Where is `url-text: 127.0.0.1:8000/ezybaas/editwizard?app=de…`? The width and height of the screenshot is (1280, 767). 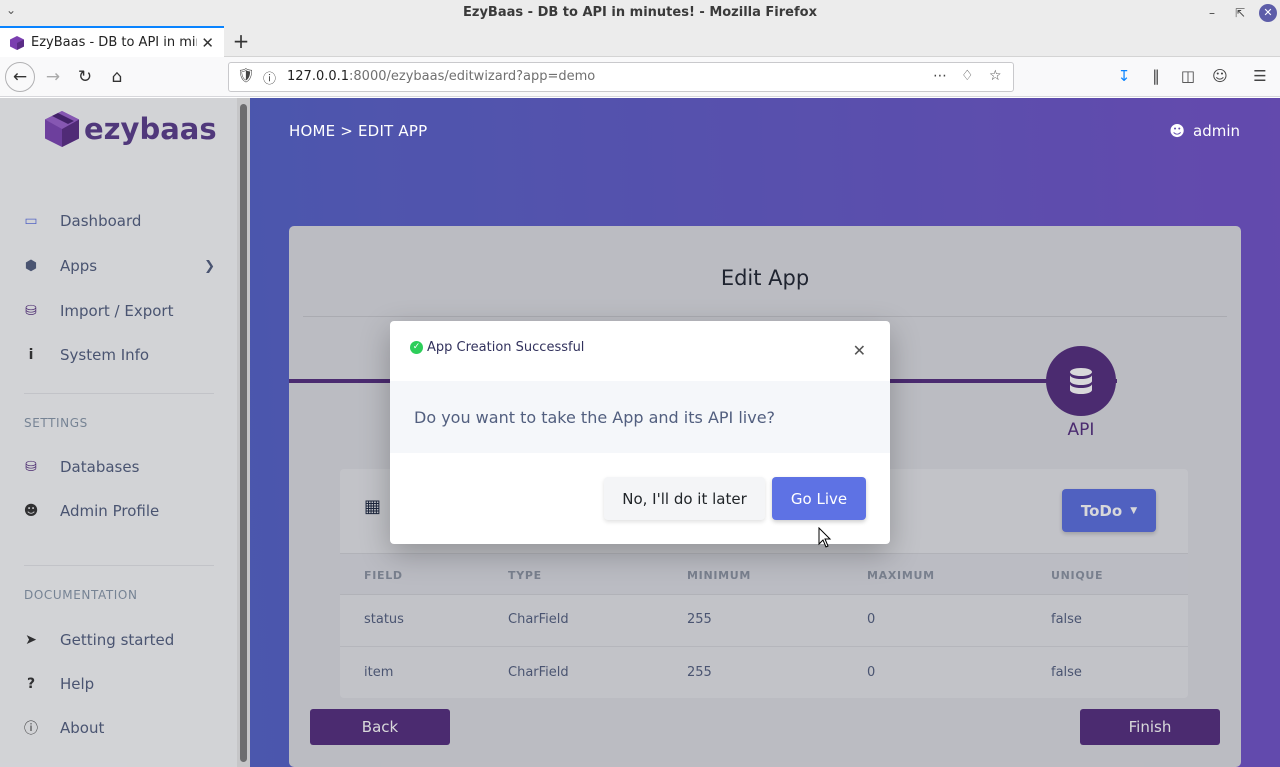 url-text: 127.0.0.1:8000/ezybaas/editwizard?app=de… is located at coordinates (441, 76).